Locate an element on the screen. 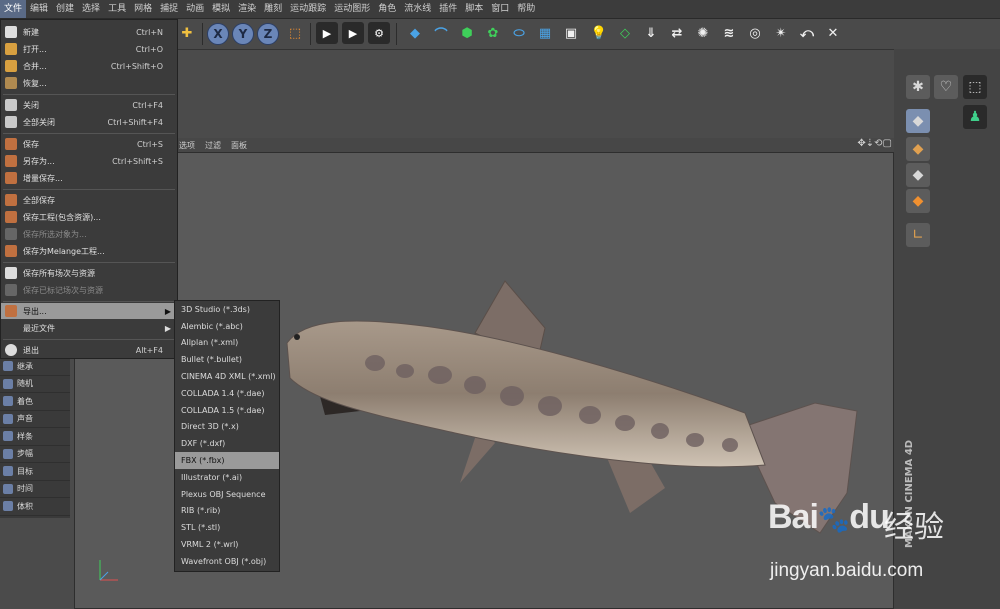 This screenshot has height=609, width=1000. export-option: Plexus OBJ Sequence is located at coordinates (227, 494).